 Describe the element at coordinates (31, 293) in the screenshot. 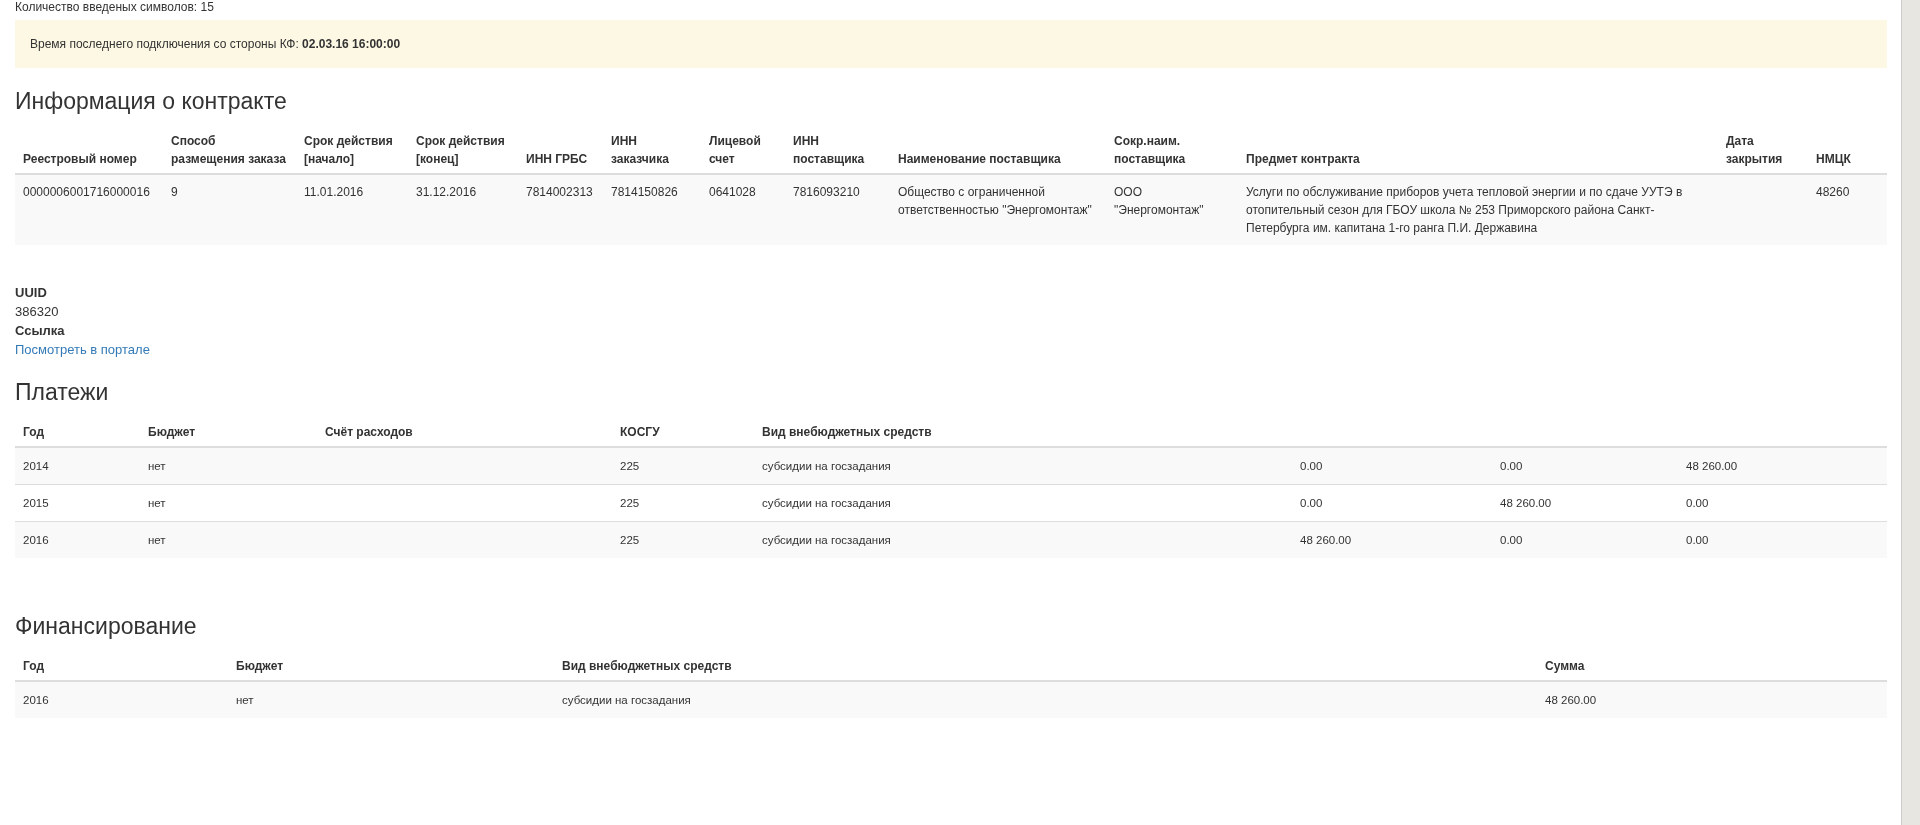

I see `field-label: UUID` at that location.